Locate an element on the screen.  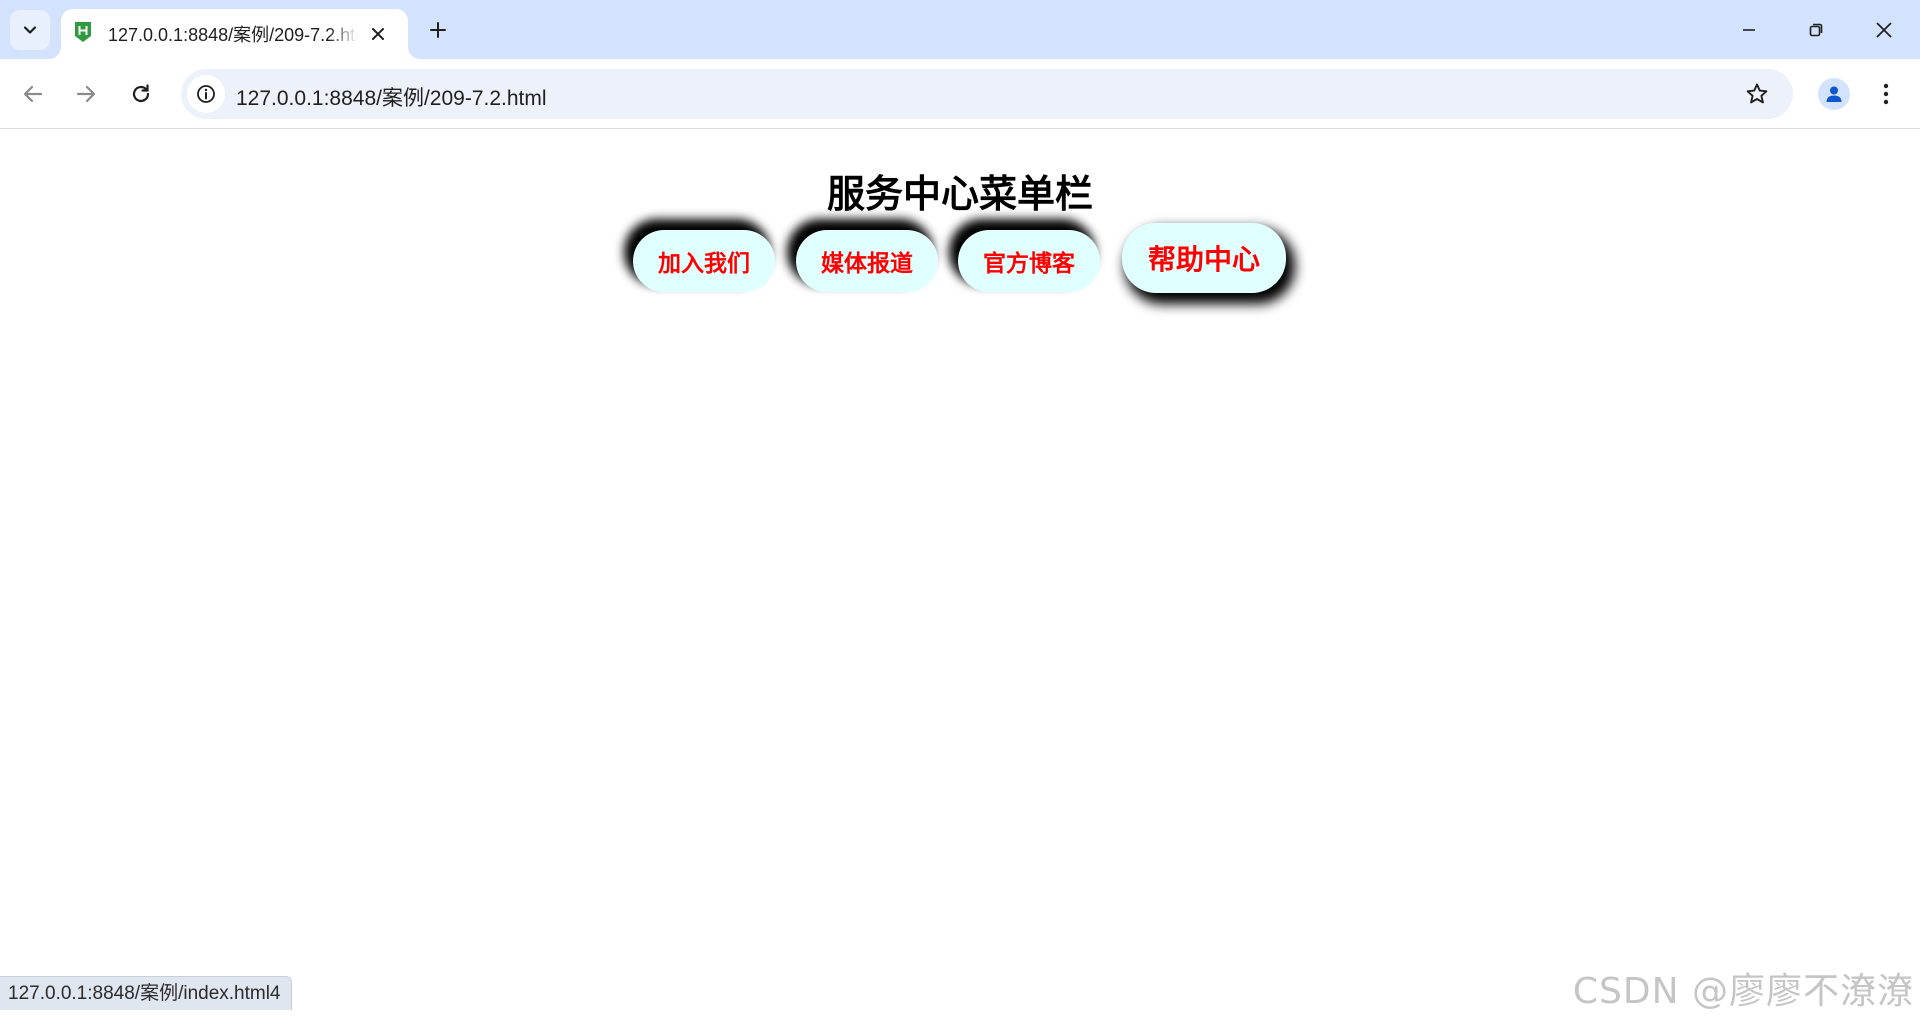
menu-item-help-center: 帮助中心 is located at coordinates (1204, 258).